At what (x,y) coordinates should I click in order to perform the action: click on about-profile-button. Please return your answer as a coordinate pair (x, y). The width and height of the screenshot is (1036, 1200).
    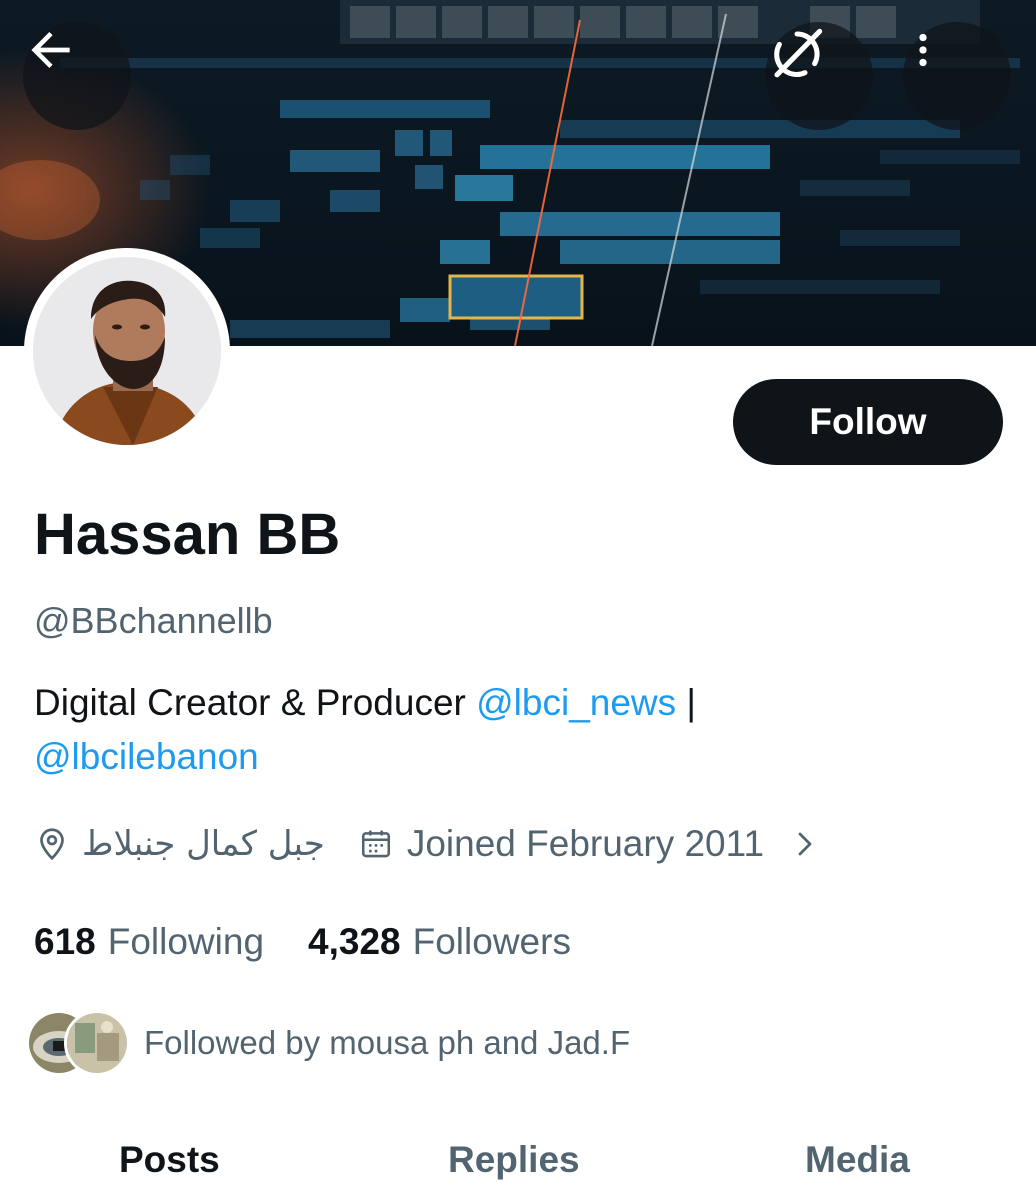
    Looking at the image, I should click on (805, 844).